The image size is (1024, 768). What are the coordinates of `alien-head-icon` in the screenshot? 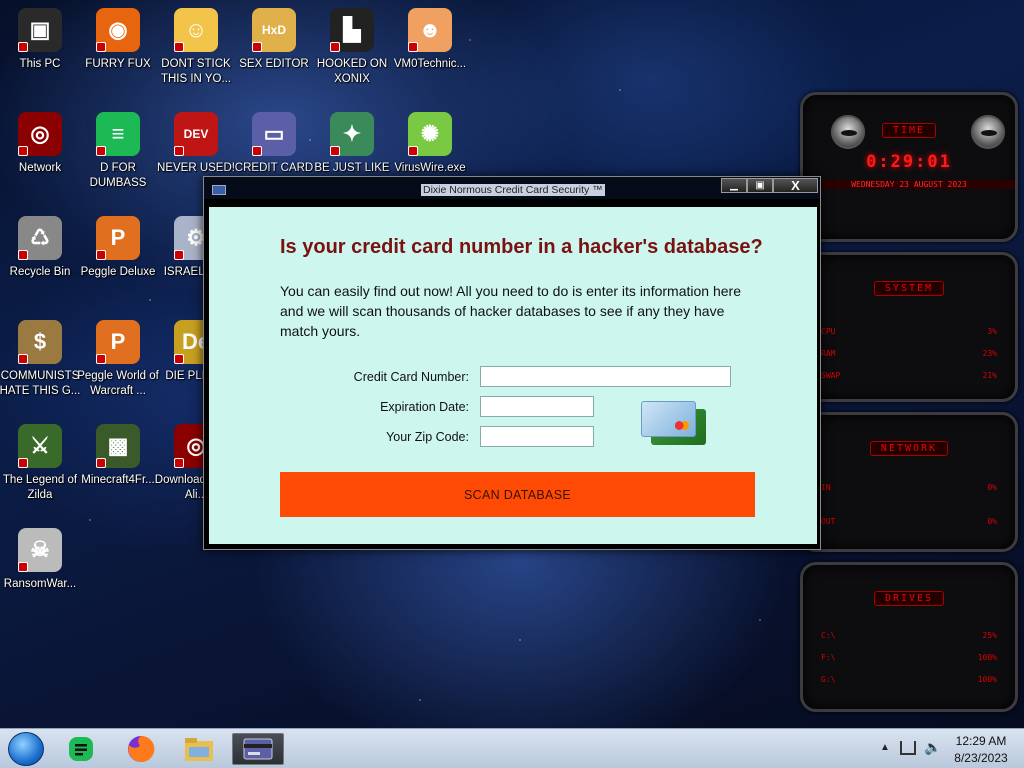 It's located at (988, 132).